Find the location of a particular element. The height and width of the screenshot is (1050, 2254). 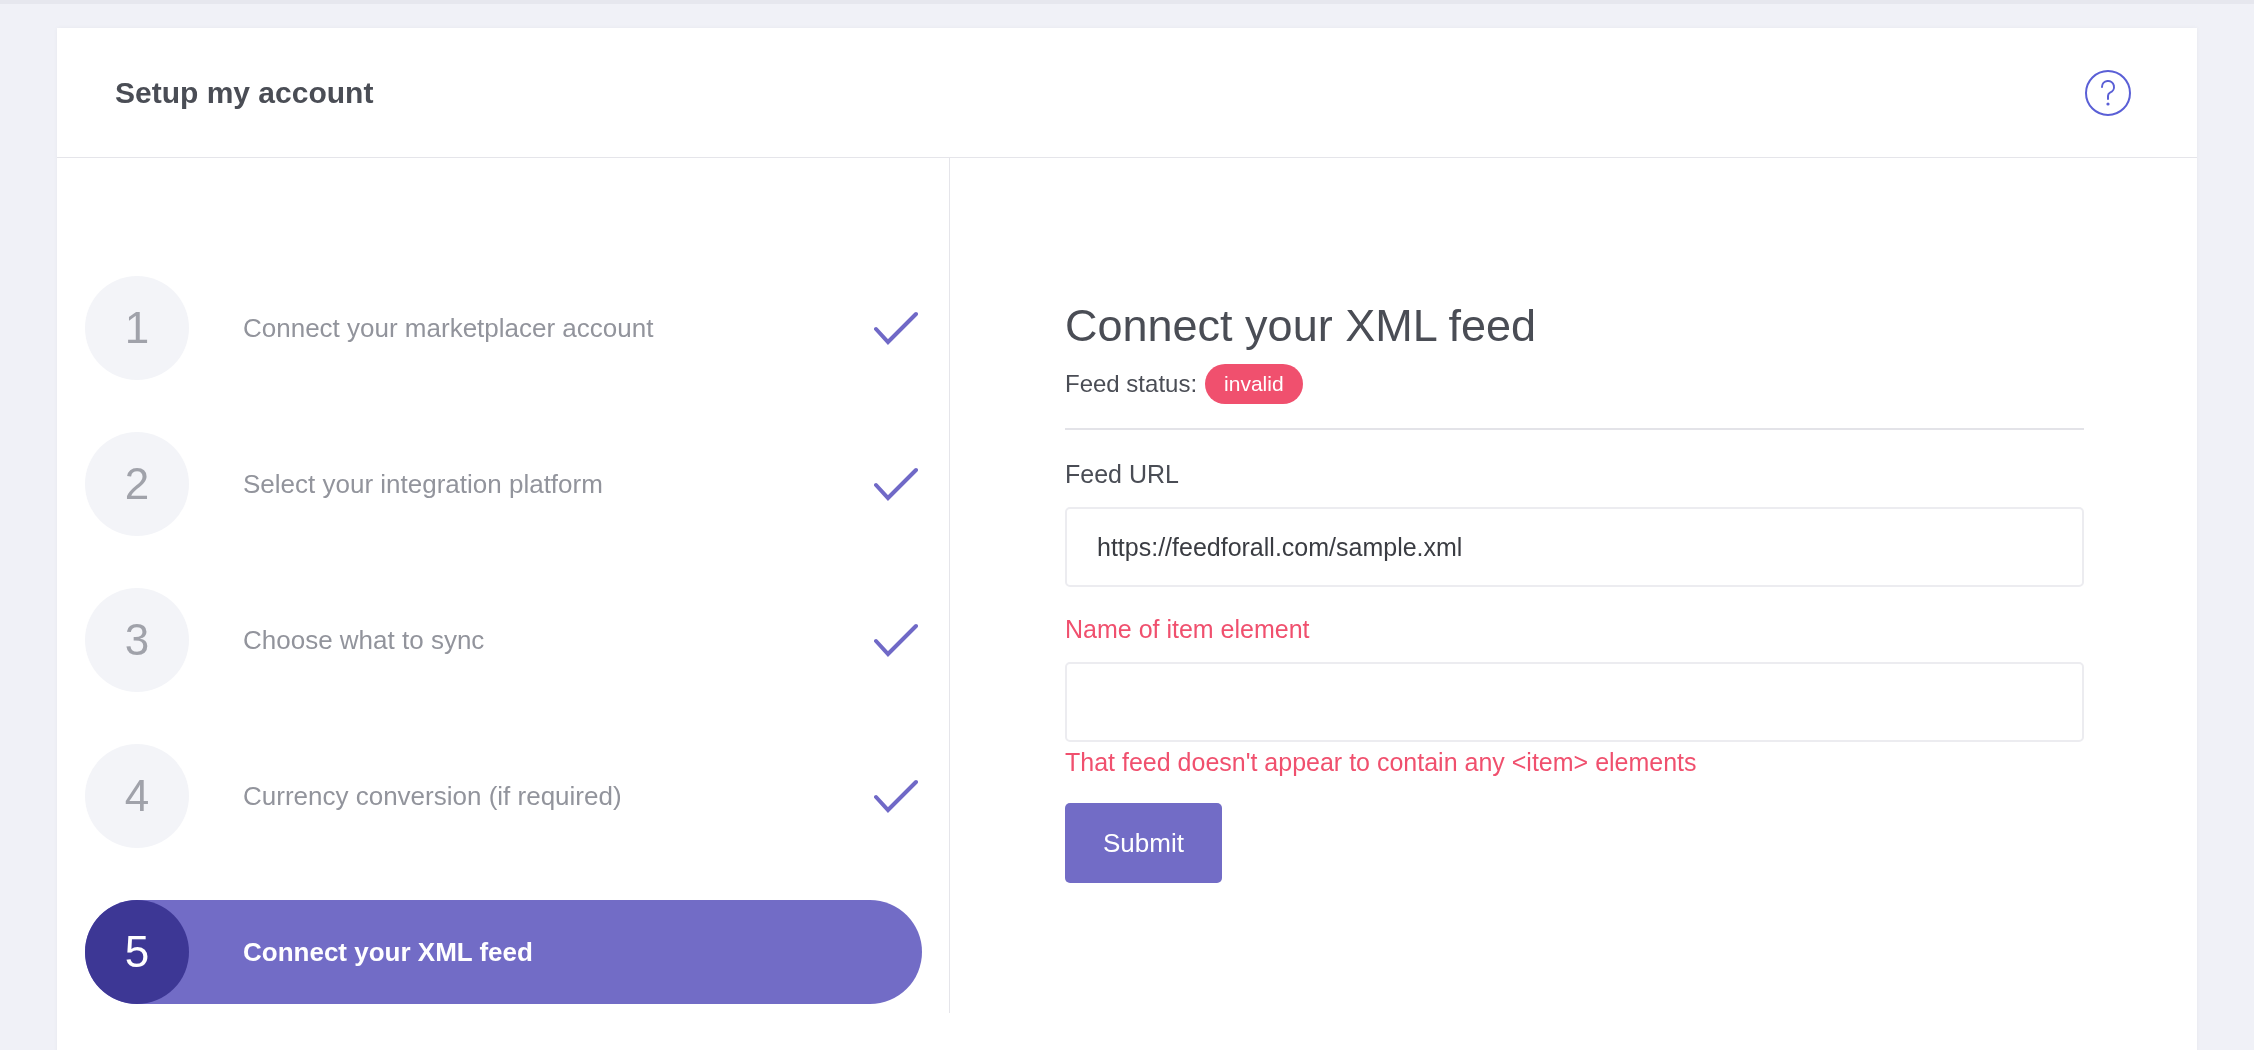

help-icon is located at coordinates (2108, 92).